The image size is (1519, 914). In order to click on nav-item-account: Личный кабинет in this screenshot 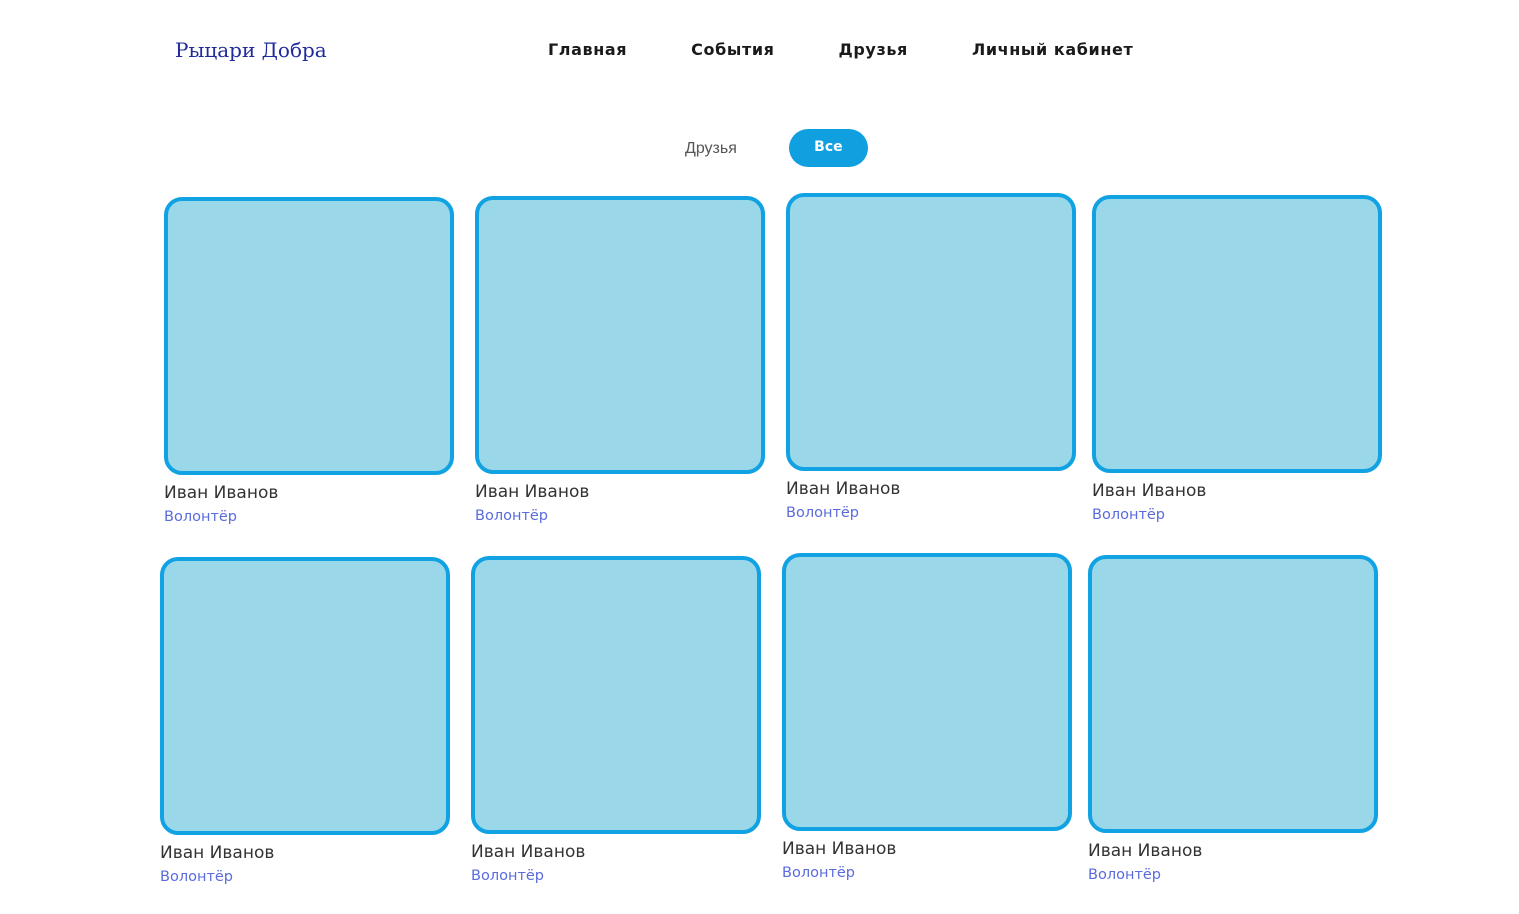, I will do `click(1052, 49)`.